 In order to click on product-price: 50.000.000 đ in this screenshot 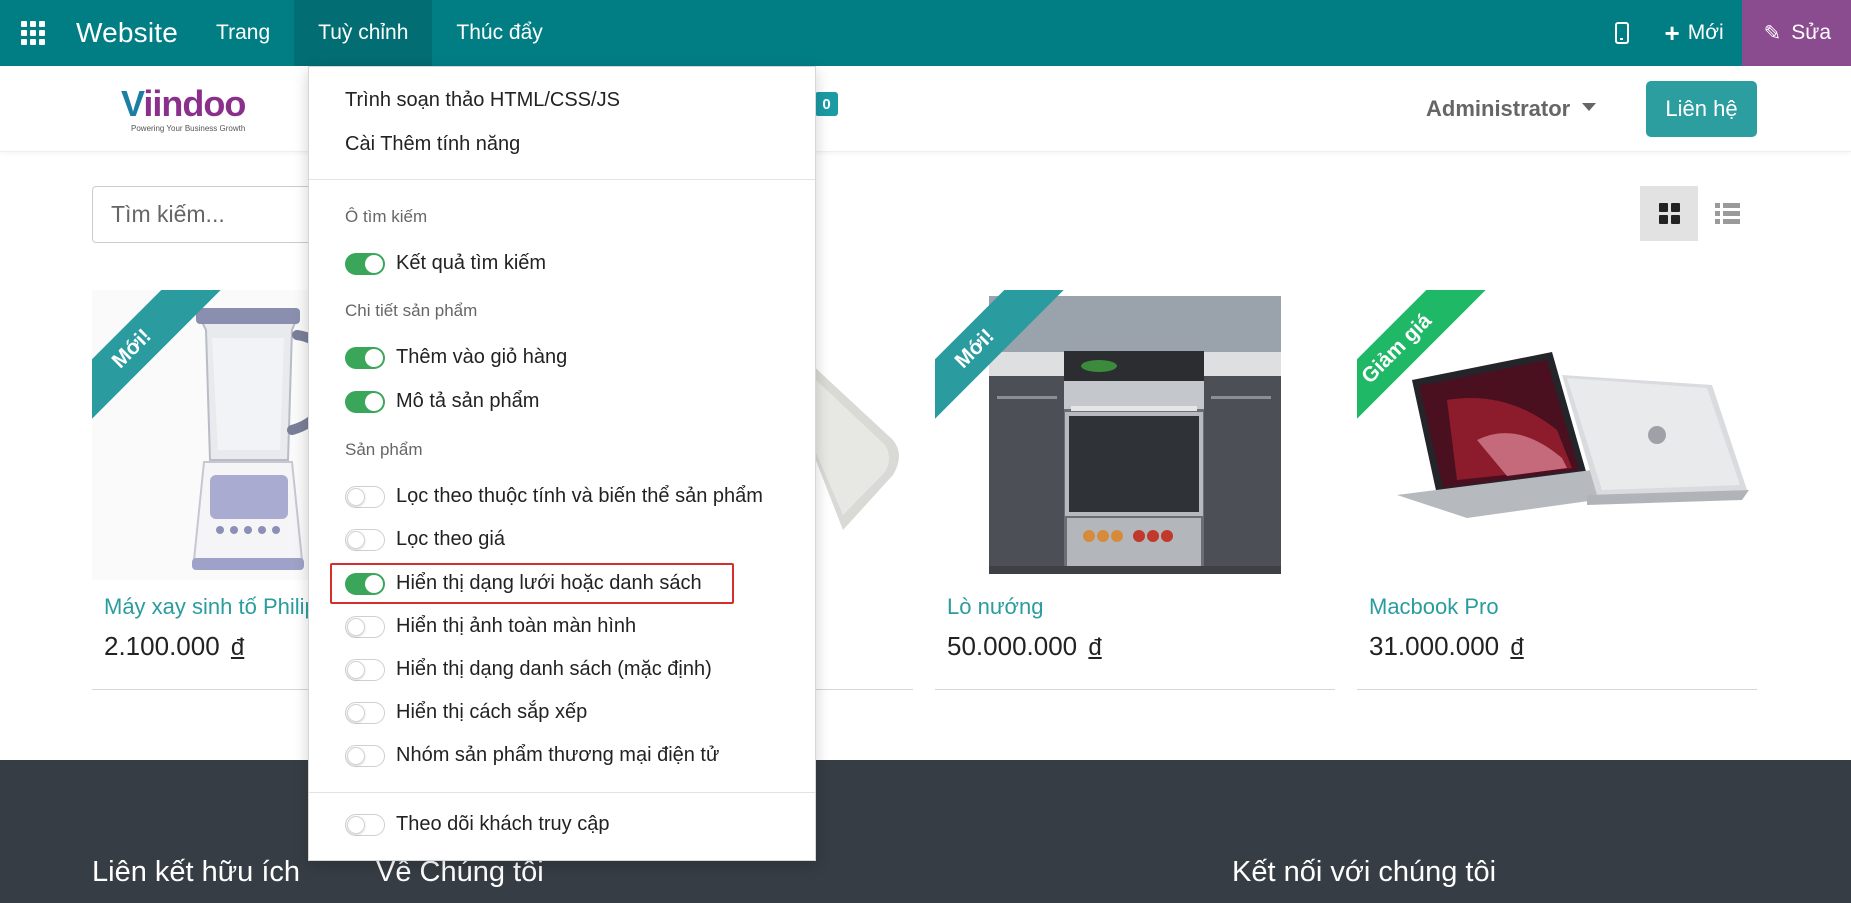, I will do `click(1024, 646)`.